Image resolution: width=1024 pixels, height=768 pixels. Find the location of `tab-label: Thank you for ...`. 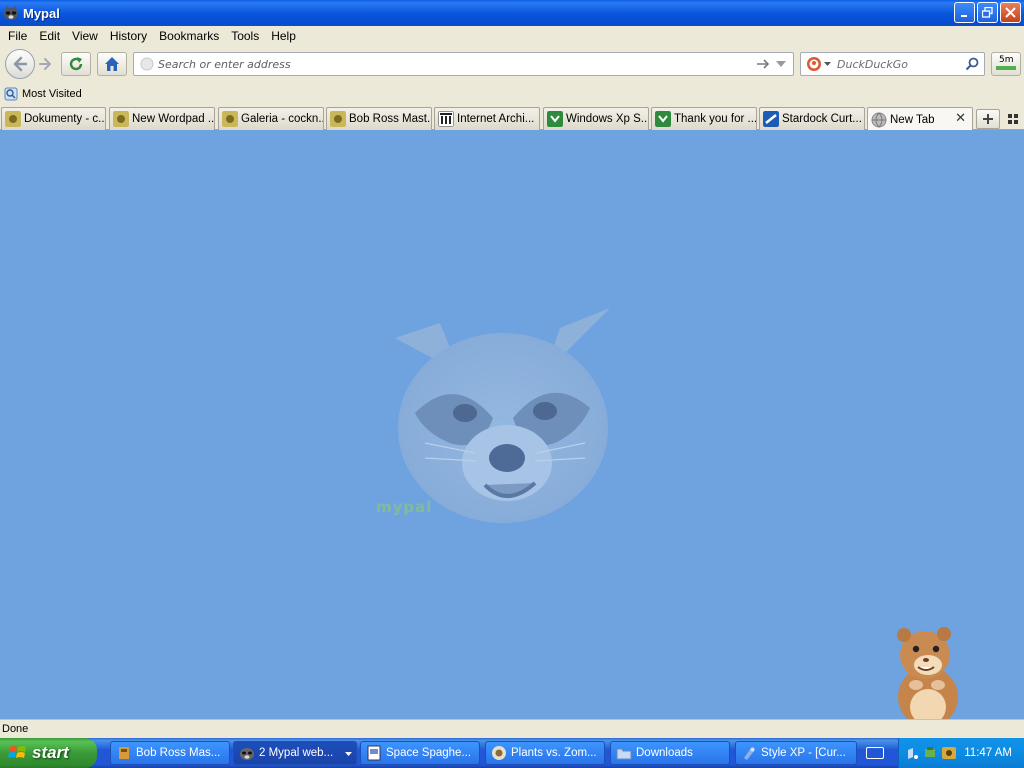

tab-label: Thank you for ... is located at coordinates (715, 119).